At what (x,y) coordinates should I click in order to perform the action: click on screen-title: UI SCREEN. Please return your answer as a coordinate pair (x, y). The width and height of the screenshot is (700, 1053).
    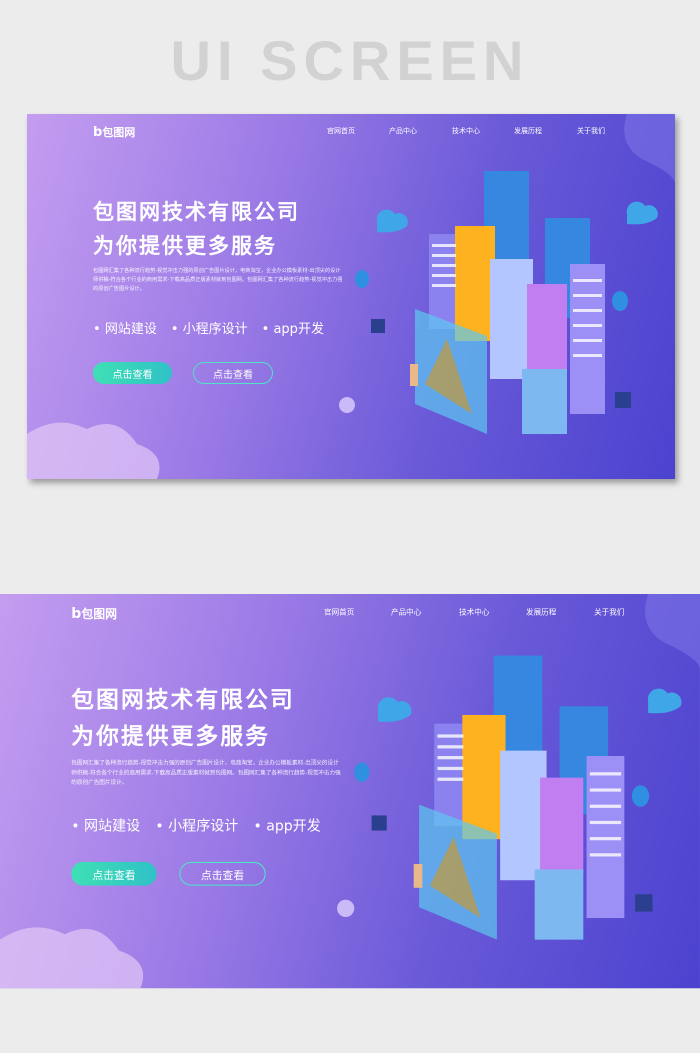
    Looking at the image, I should click on (350, 60).